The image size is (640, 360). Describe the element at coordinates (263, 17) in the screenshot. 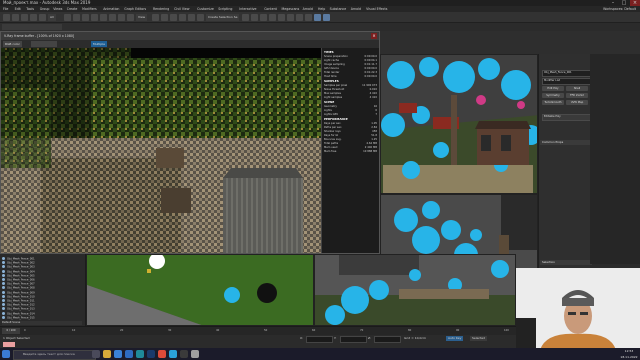

I see `layer-explorer-icon` at that location.